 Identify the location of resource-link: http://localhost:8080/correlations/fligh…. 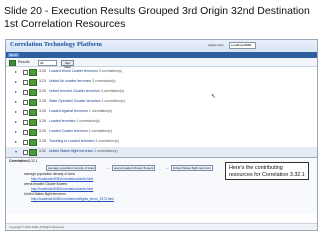
(99, 199).